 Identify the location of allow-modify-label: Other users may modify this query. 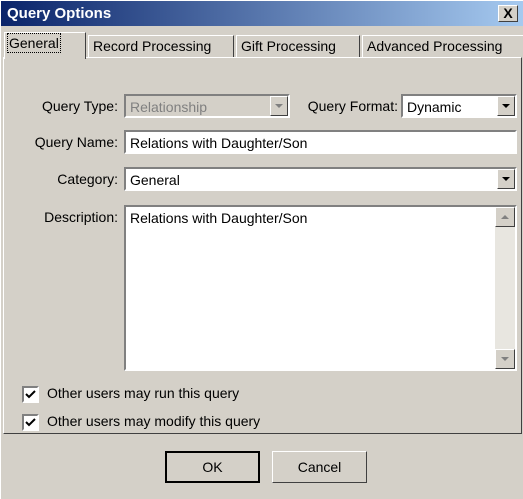
(153, 421).